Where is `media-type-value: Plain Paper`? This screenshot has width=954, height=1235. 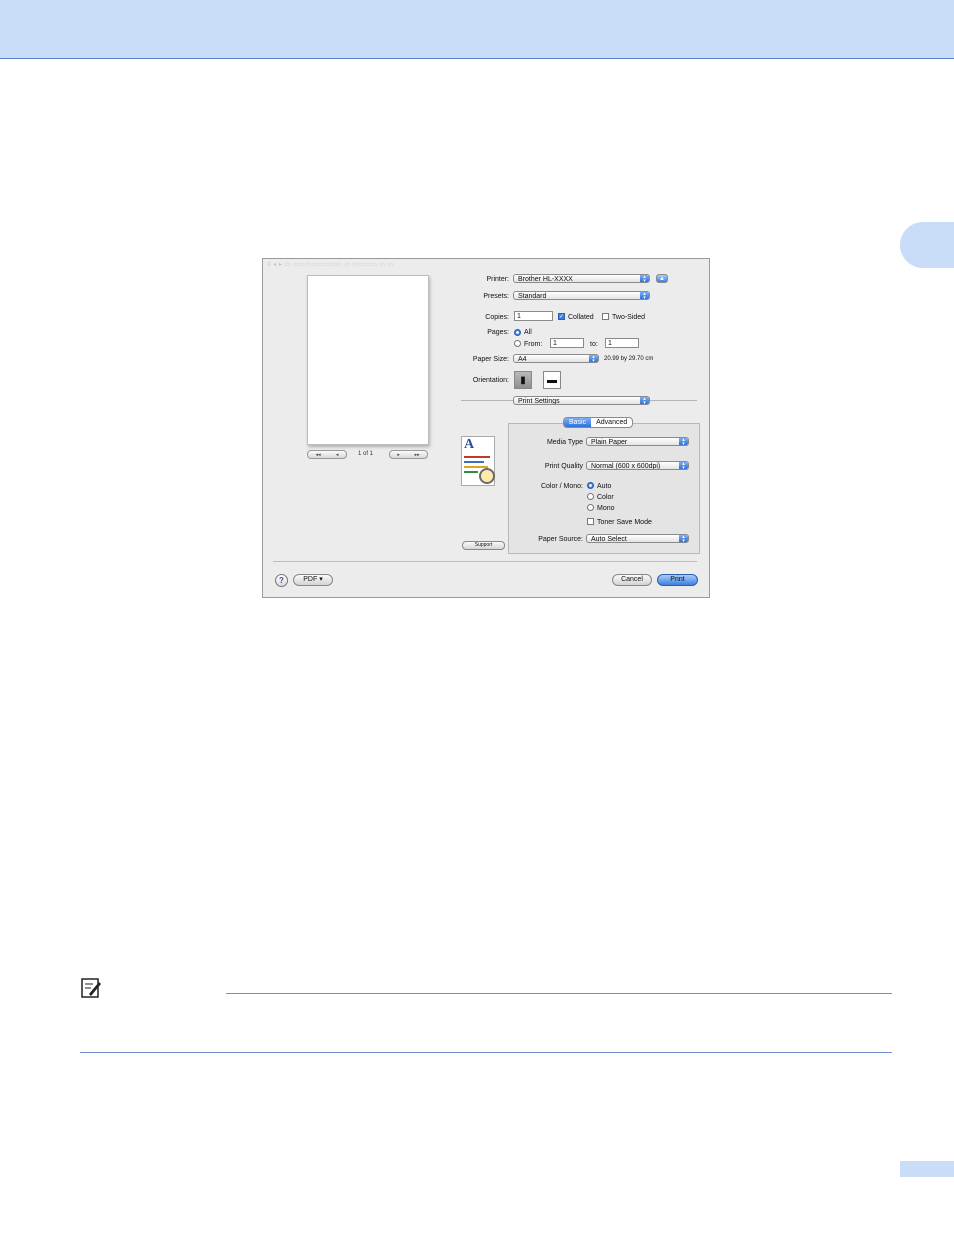
media-type-value: Plain Paper is located at coordinates (609, 442).